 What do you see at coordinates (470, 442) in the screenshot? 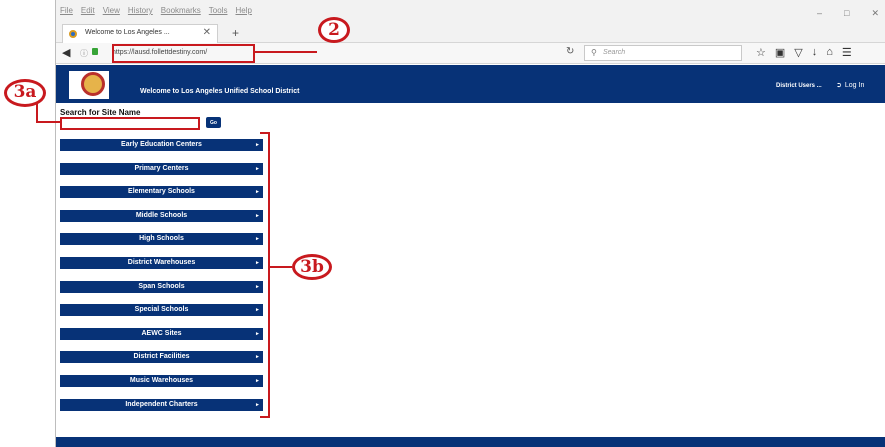
I see `footer-bar` at bounding box center [470, 442].